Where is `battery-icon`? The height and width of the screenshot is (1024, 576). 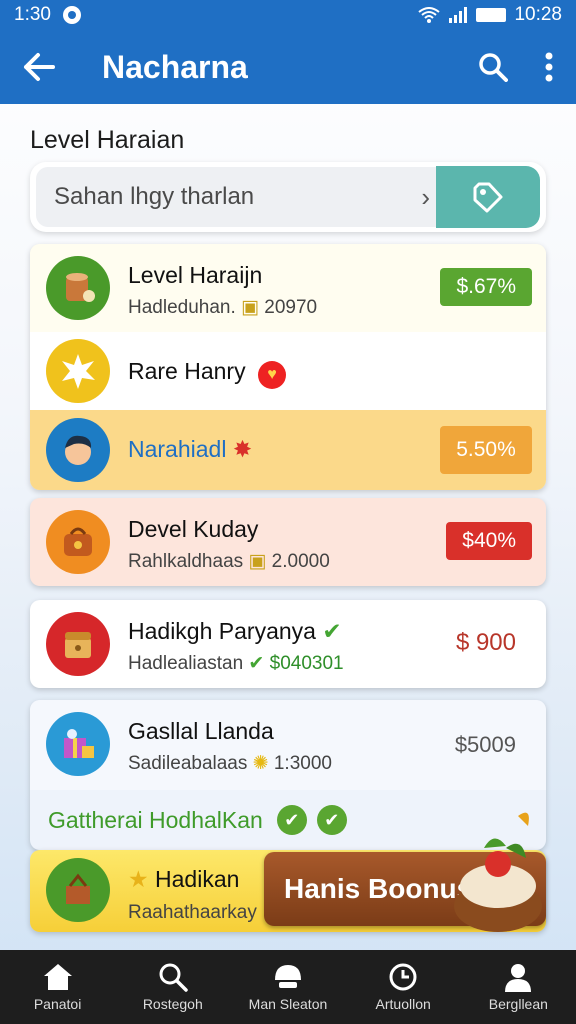
battery-icon is located at coordinates (491, 15).